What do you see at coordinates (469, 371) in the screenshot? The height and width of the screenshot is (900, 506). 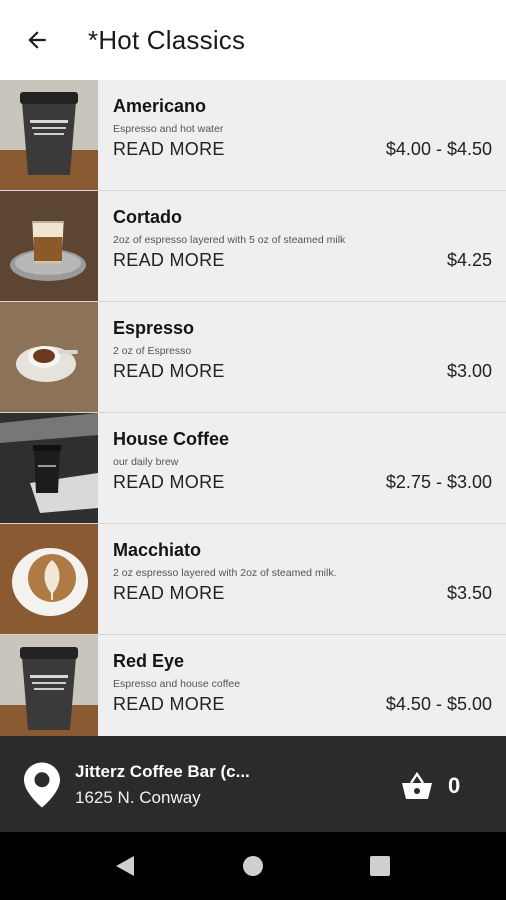 I see `item-price: $3.00` at bounding box center [469, 371].